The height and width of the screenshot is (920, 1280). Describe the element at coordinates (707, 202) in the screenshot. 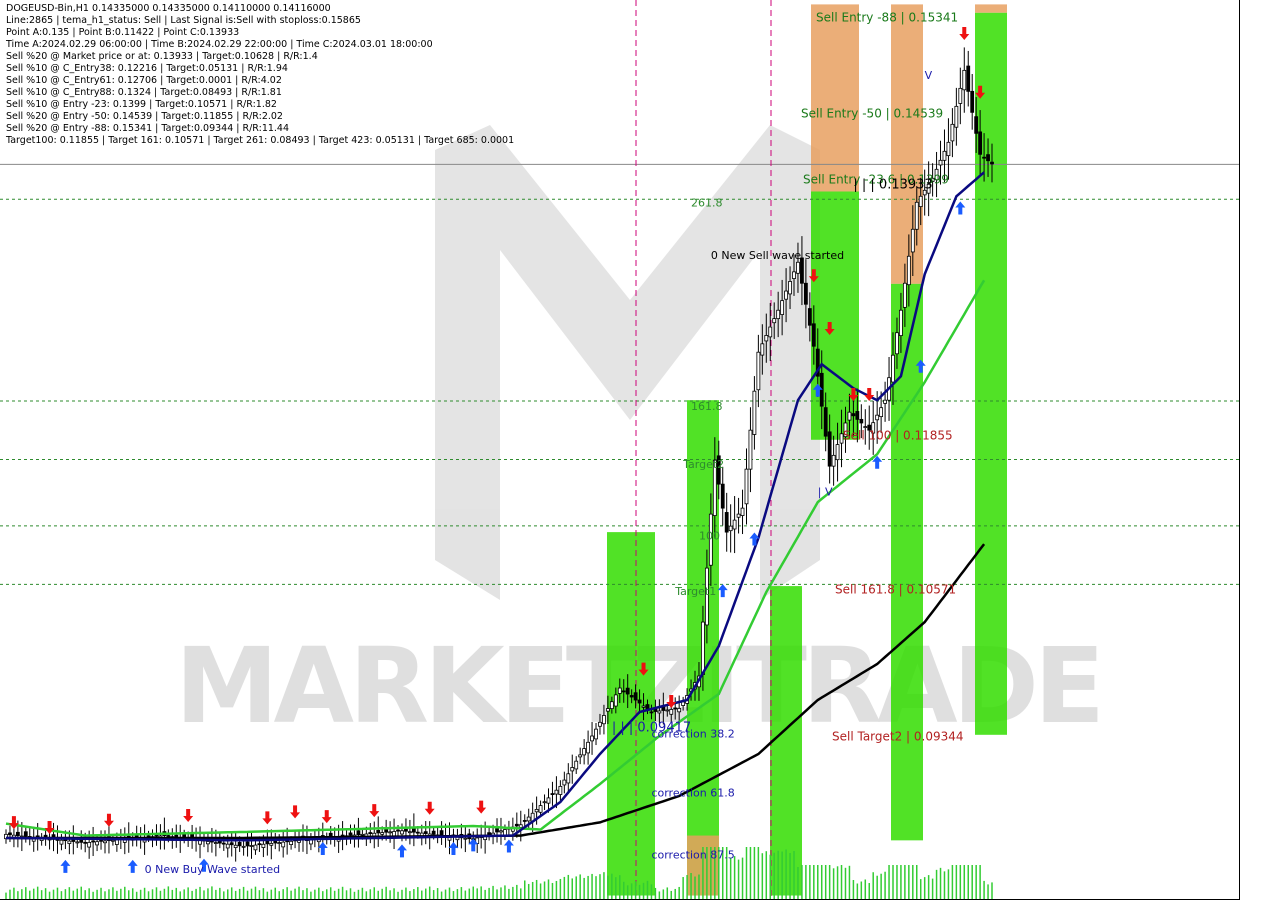

I see `annotation-label: 261.8` at that location.